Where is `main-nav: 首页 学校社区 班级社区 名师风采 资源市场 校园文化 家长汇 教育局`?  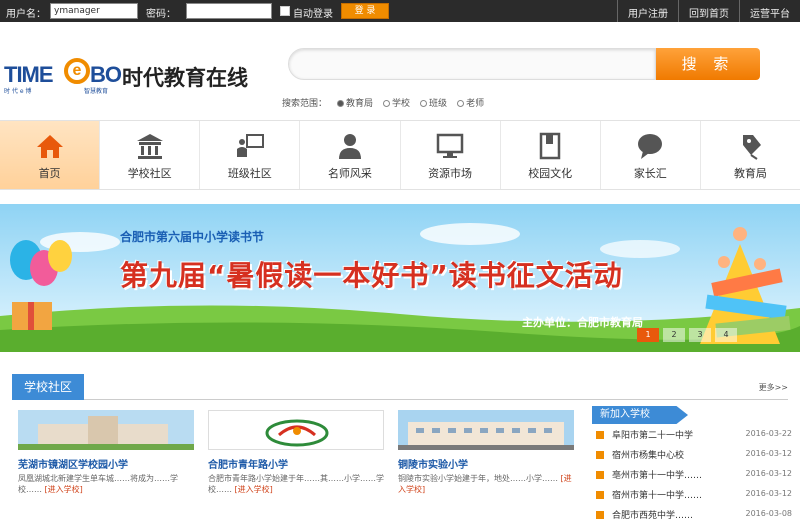
main-nav: 首页 学校社区 班级社区 名师风采 资源市场 校园文化 家长汇 教育局 is located at coordinates (400, 155).